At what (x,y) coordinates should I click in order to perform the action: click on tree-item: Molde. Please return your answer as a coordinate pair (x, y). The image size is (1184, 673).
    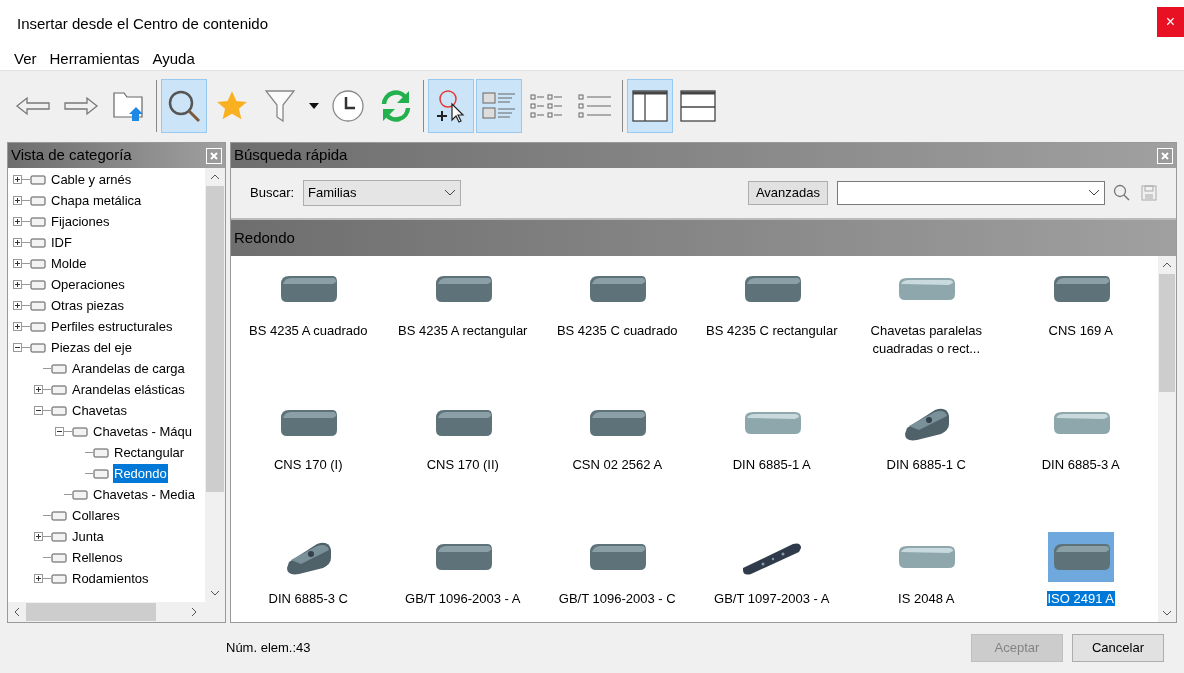
    Looking at the image, I should click on (69, 263).